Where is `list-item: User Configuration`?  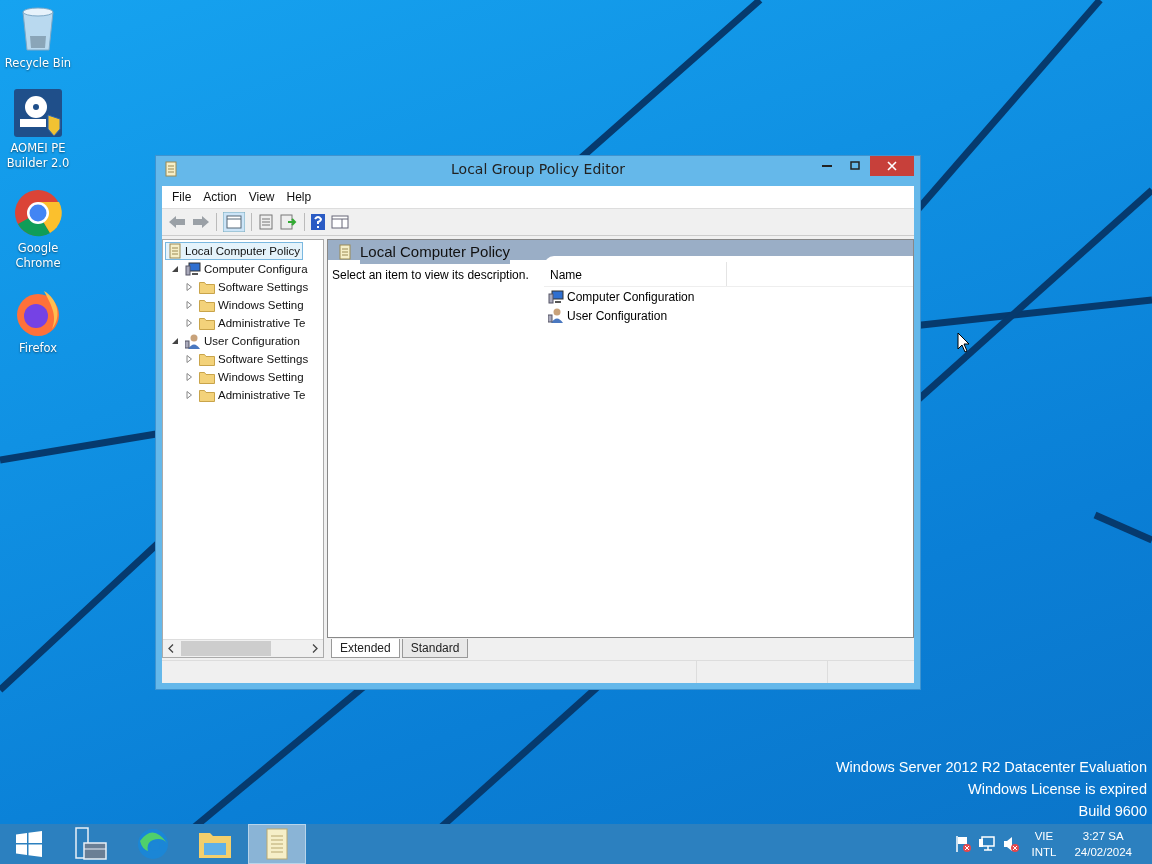 list-item: User Configuration is located at coordinates (606, 315).